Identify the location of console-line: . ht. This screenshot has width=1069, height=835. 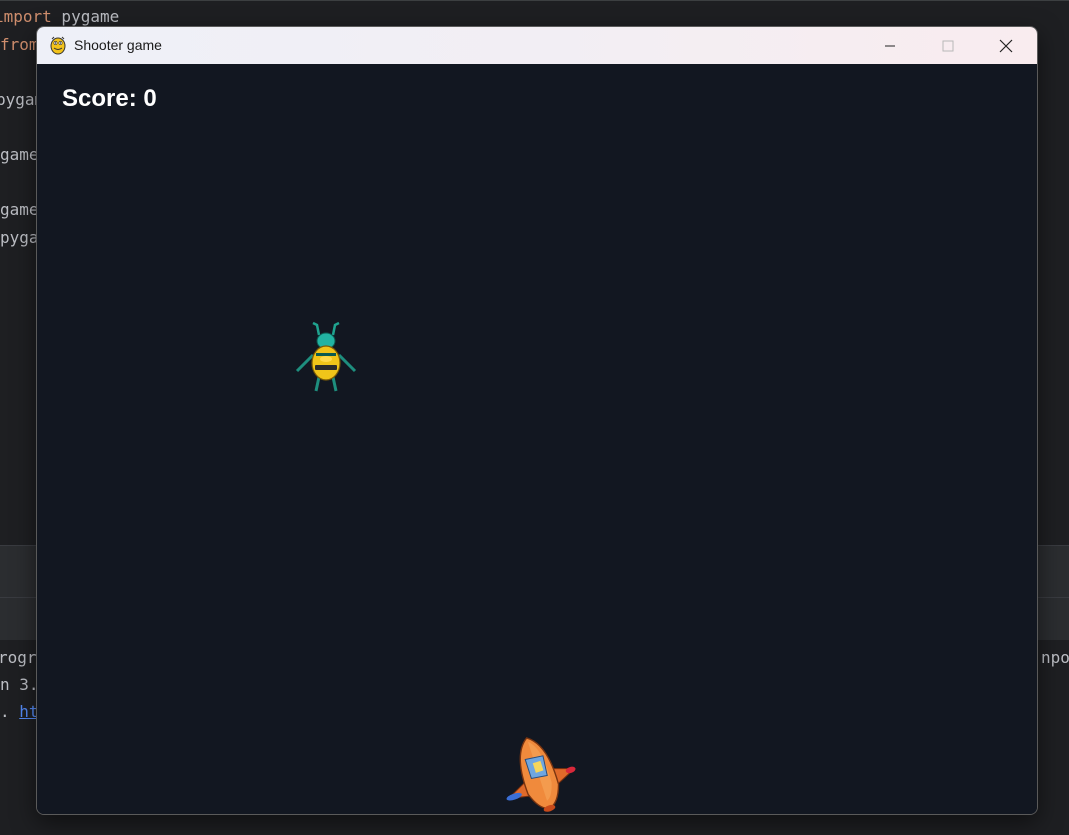
(19, 711).